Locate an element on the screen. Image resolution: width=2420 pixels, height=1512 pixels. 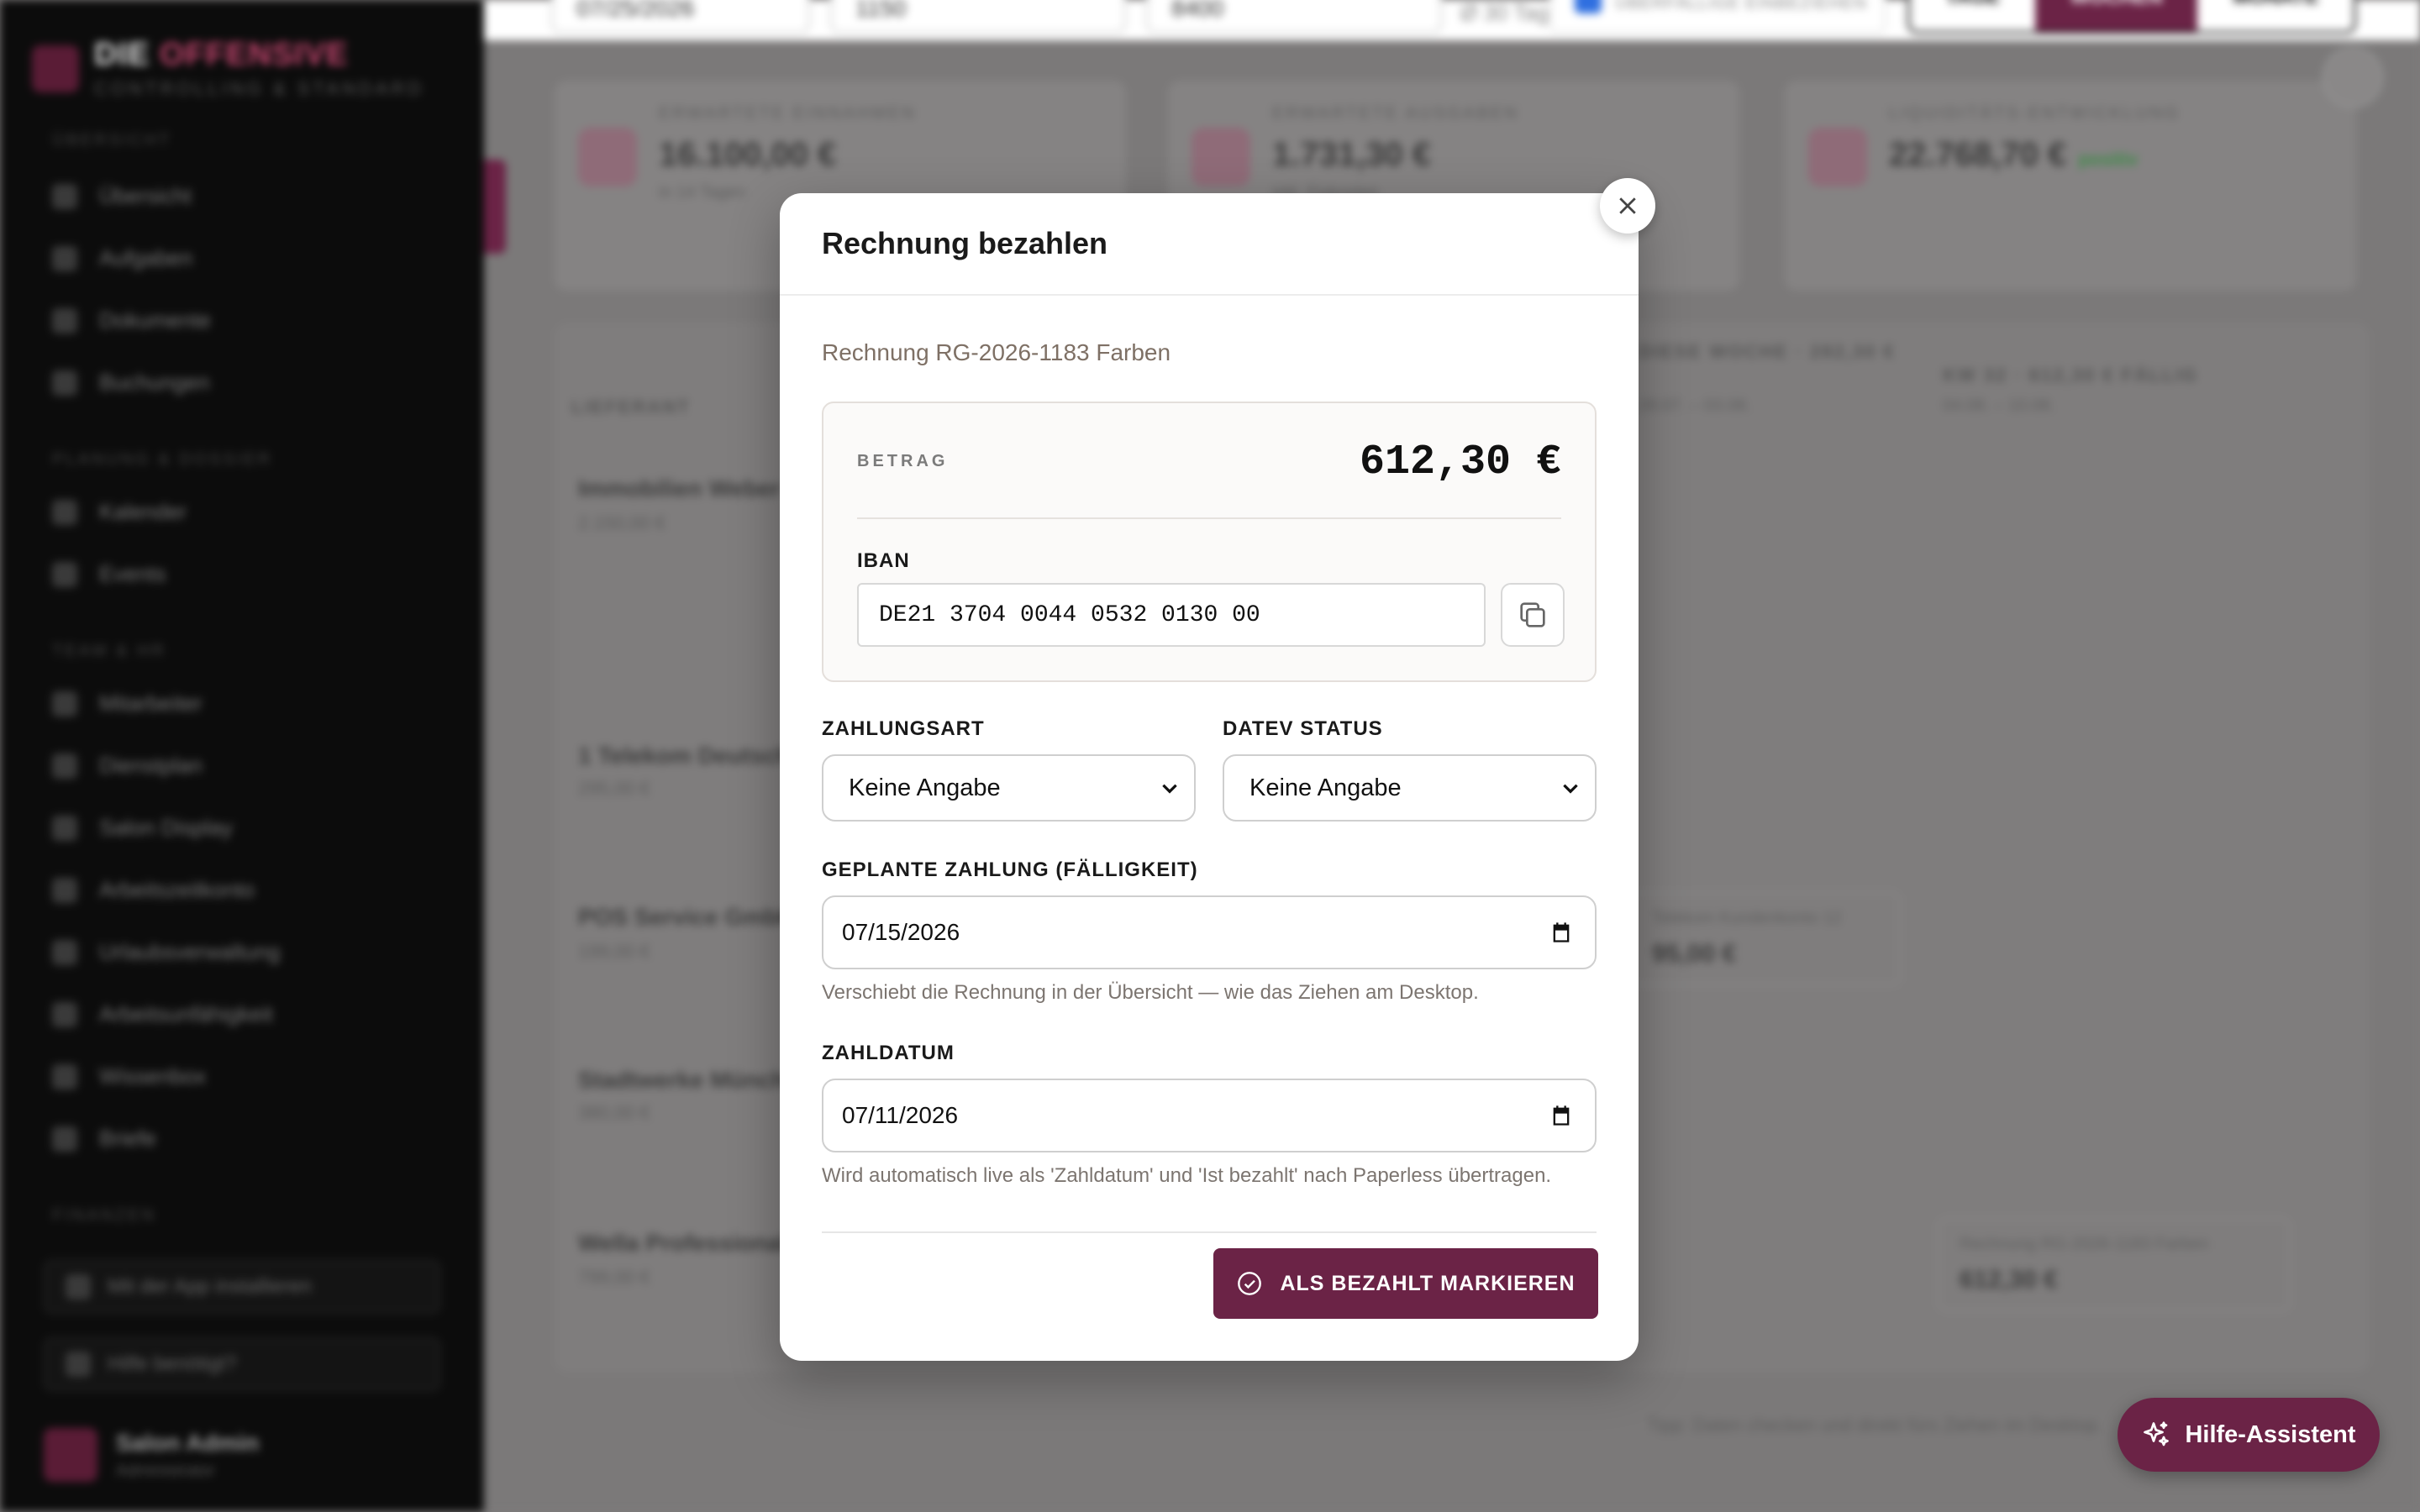
week-subheader: 04.08. – 10.08. is located at coordinates (1999, 405).